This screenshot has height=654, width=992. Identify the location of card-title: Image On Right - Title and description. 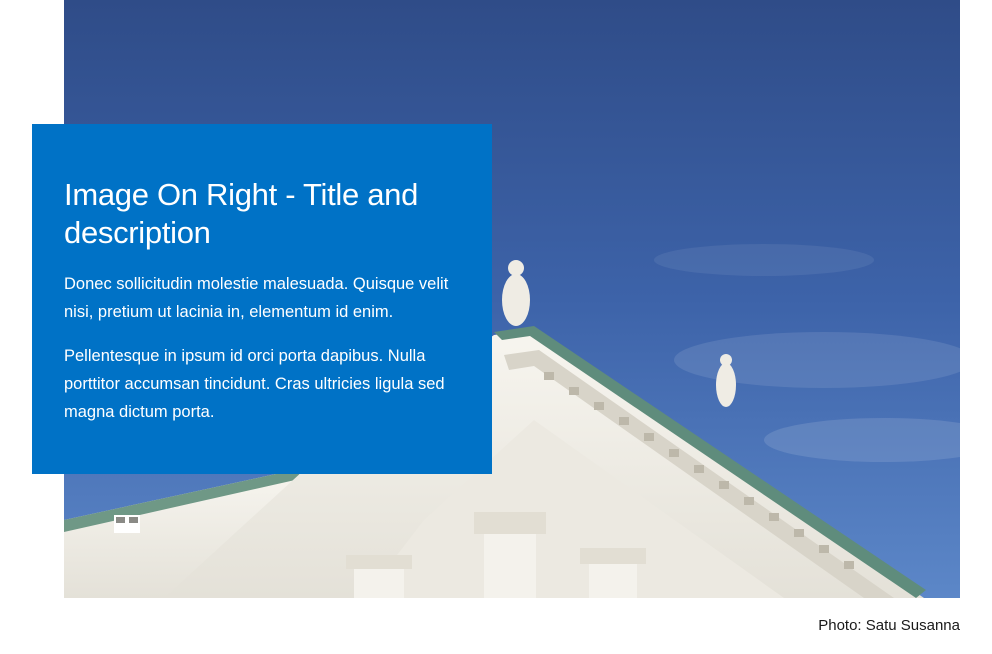
(241, 213).